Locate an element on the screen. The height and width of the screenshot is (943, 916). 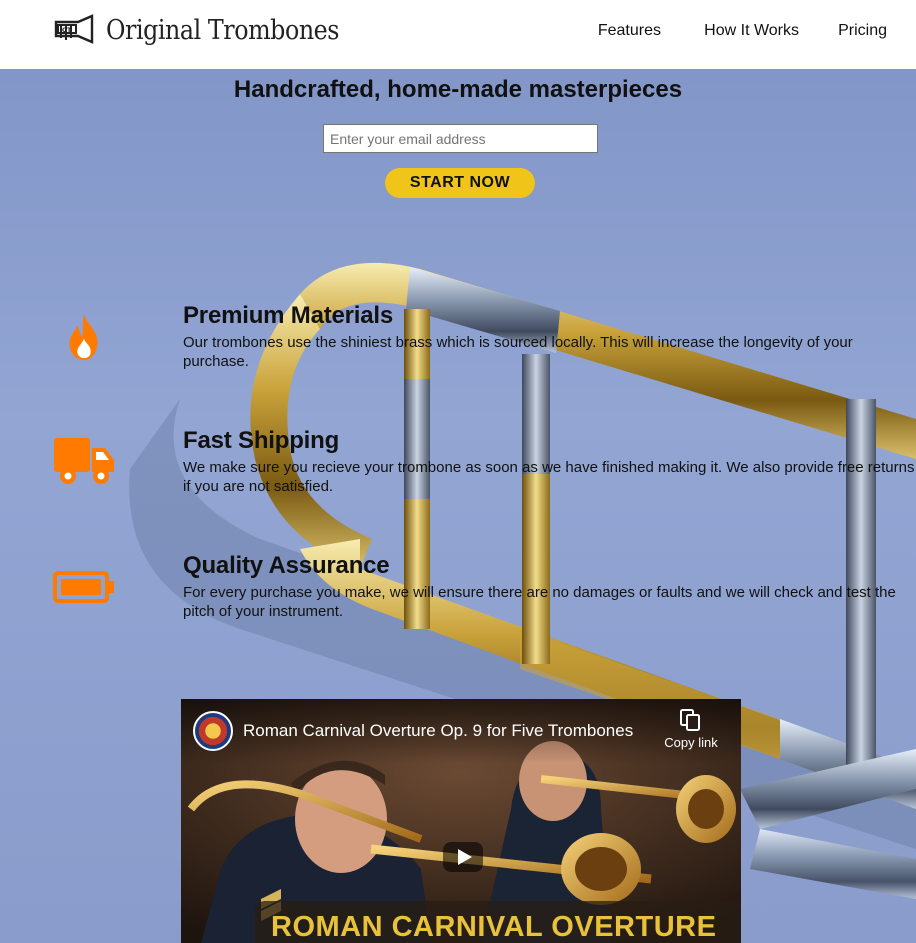
battery-icon is located at coordinates (83, 587).